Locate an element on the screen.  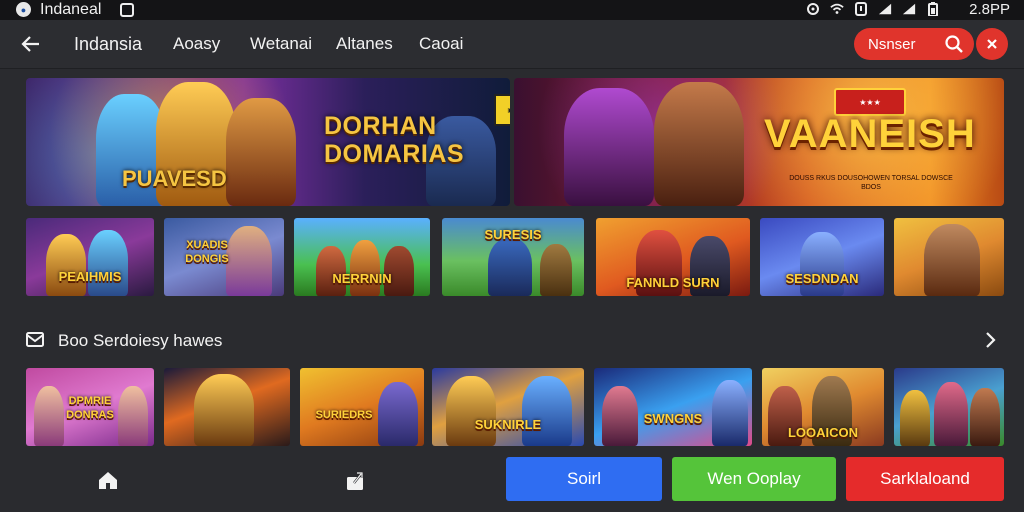
game-tile: LOOAICON is located at coordinates (823, 407).